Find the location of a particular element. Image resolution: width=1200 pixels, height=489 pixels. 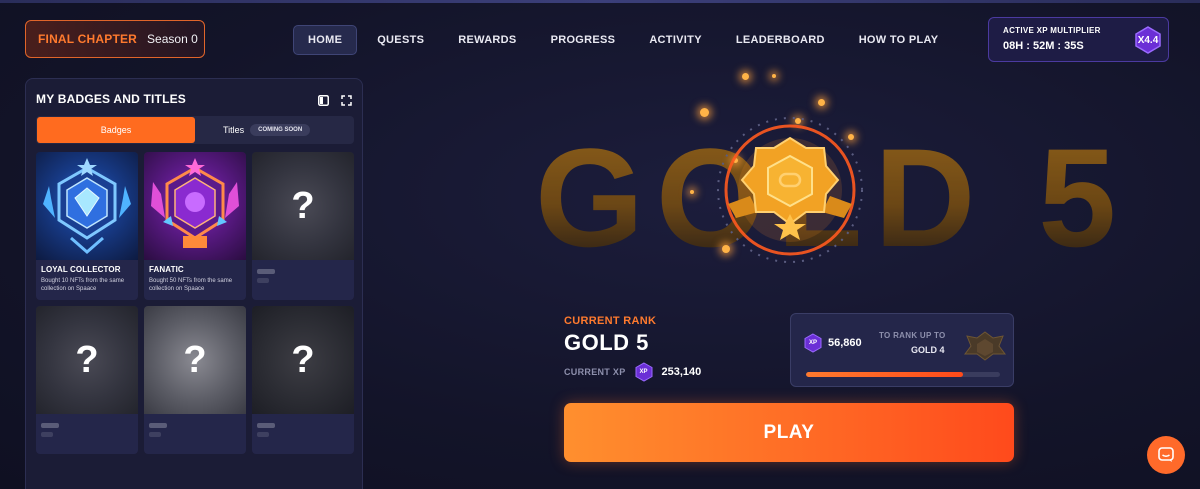

nav-progress: PROGRESS is located at coordinates (583, 40).